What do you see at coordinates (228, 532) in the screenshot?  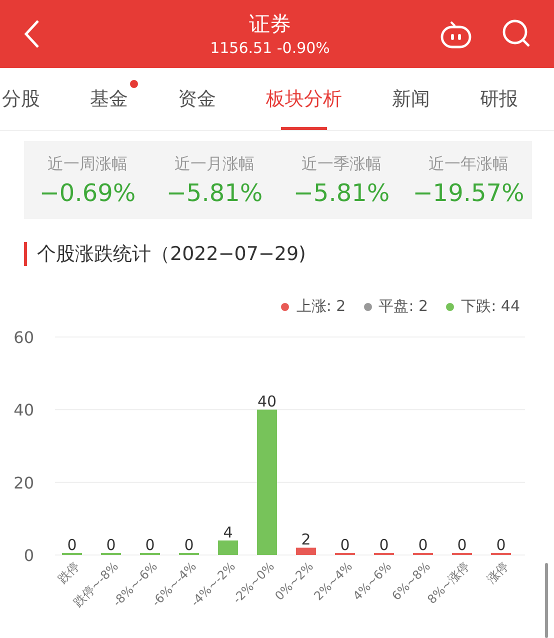 I see `bar-value: 4` at bounding box center [228, 532].